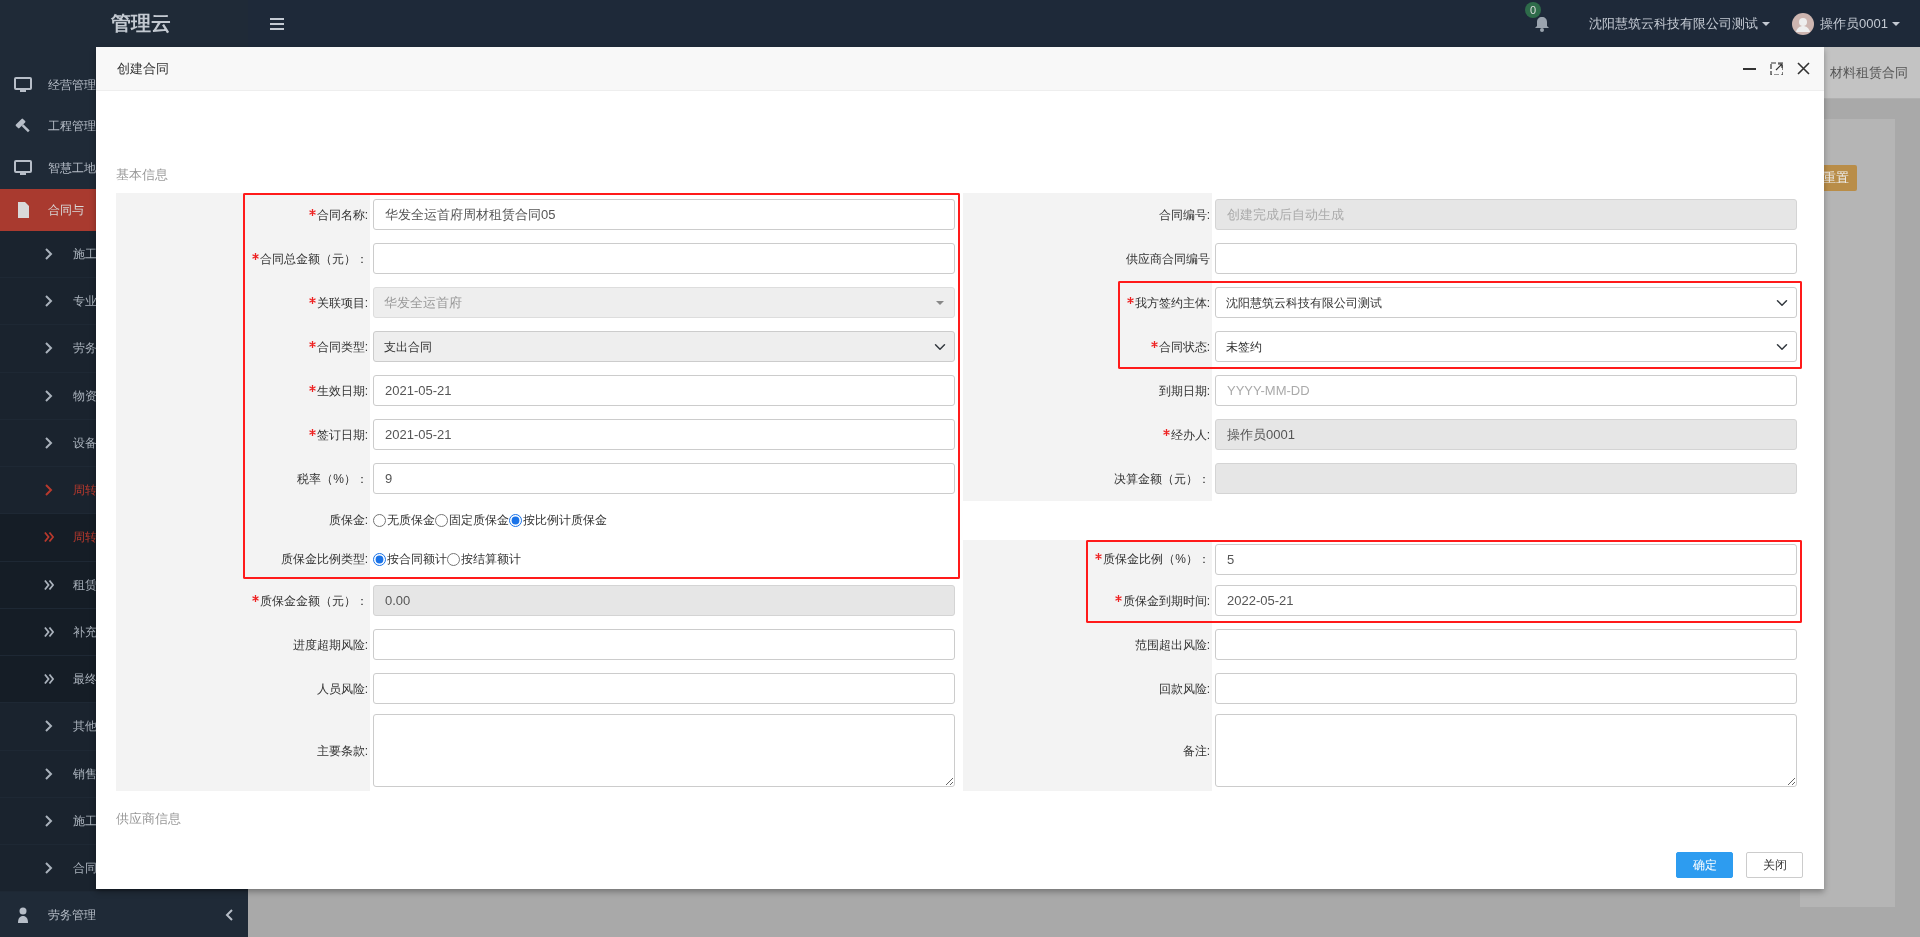 The height and width of the screenshot is (937, 1920). I want to click on radio-label: 固定质保金, so click(479, 520).